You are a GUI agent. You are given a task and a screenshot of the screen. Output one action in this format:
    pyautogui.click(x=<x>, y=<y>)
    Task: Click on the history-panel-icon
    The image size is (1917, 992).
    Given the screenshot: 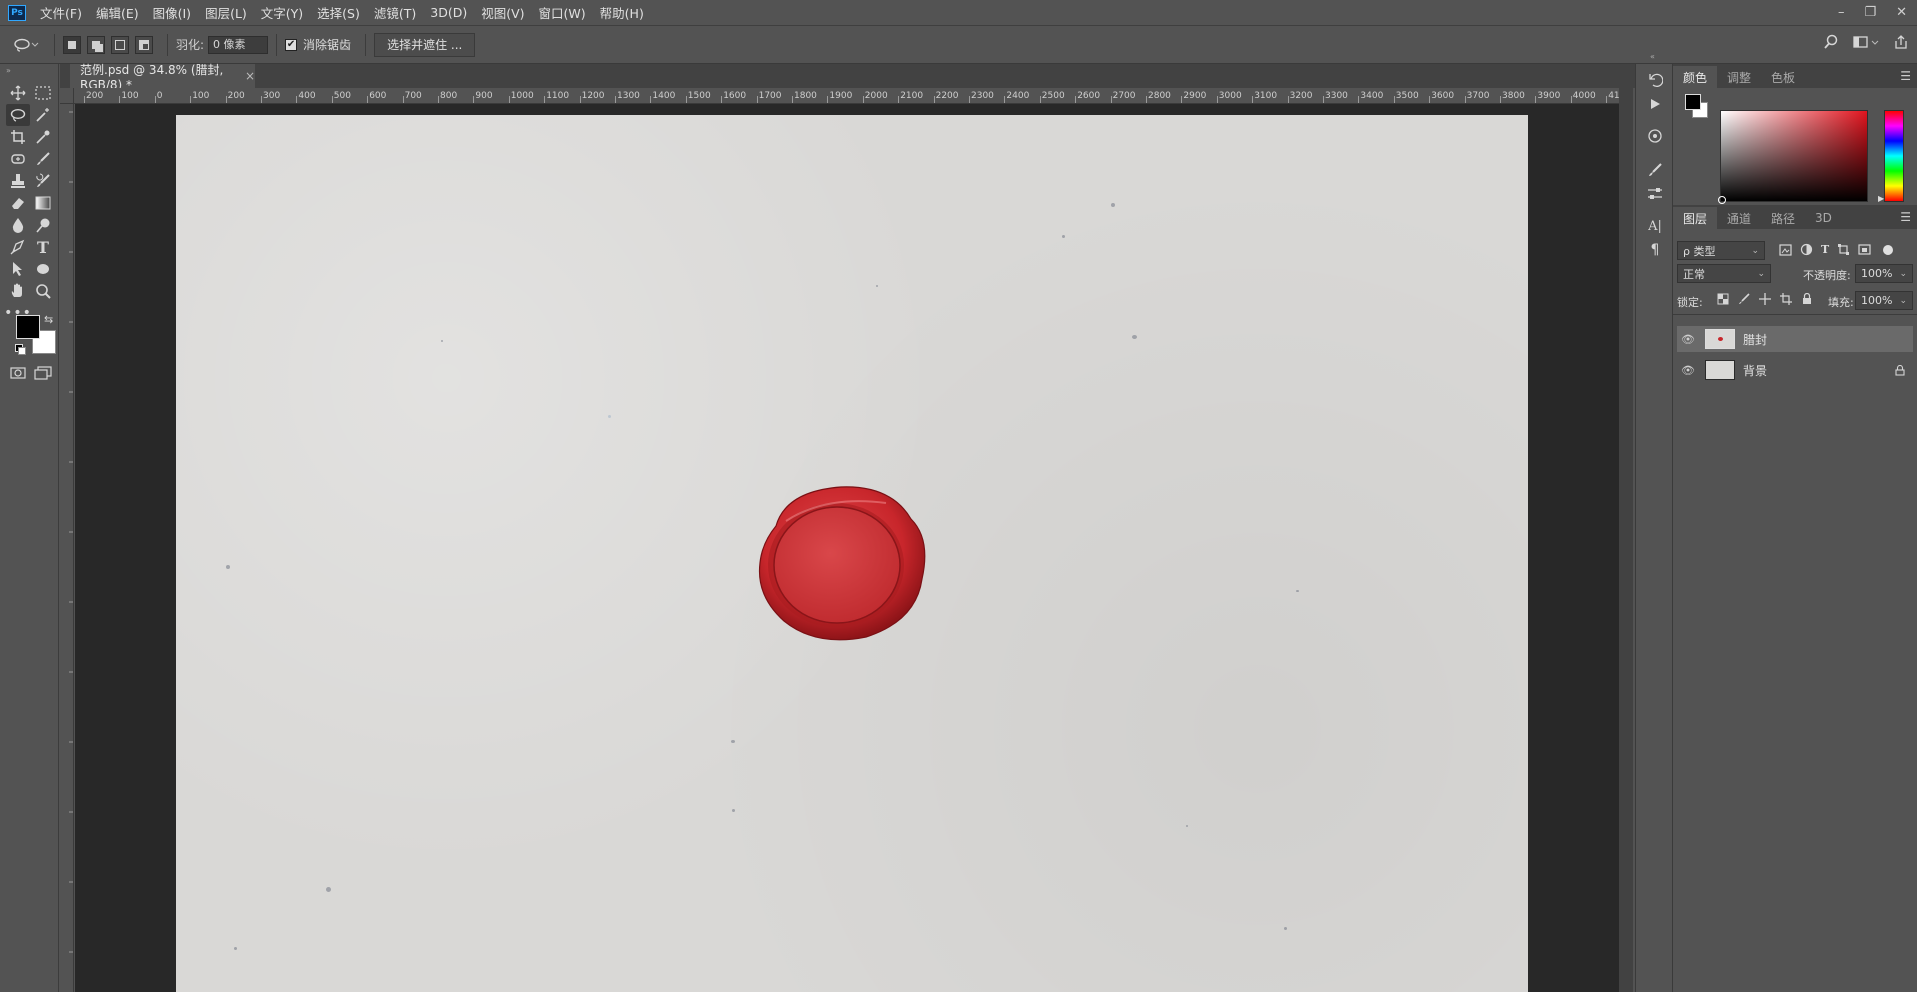 What is the action you would take?
    pyautogui.click(x=1655, y=80)
    